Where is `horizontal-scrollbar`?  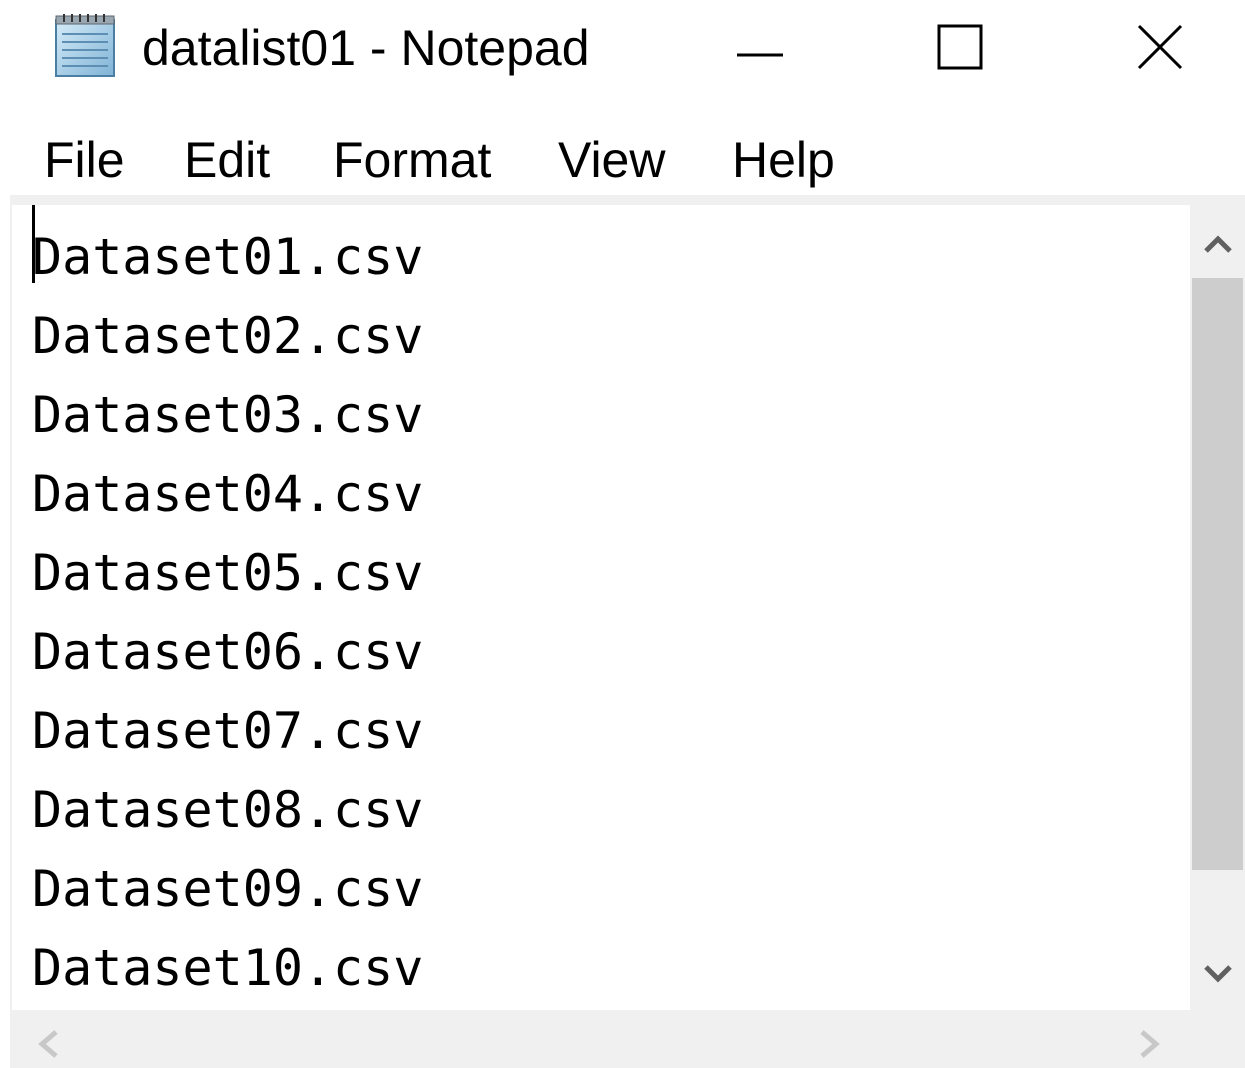 horizontal-scrollbar is located at coordinates (601, 1041).